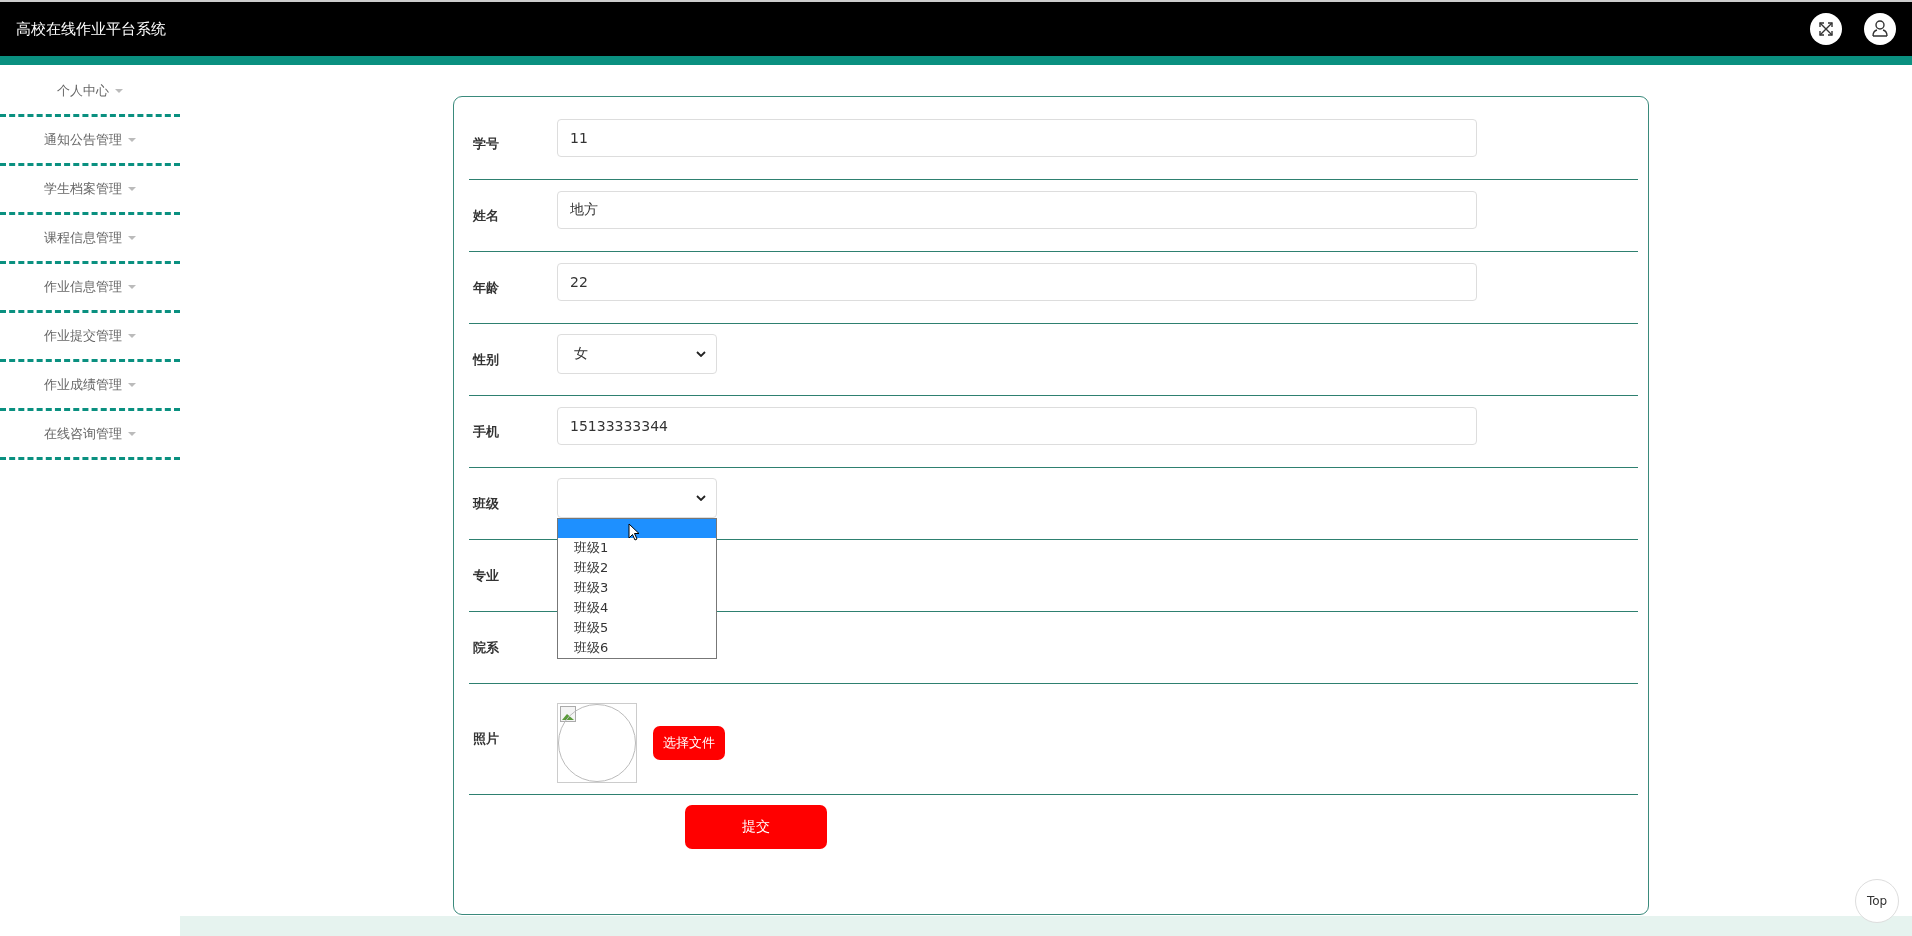 This screenshot has height=936, width=1912. I want to click on dropdown-option: 班级4, so click(637, 607).